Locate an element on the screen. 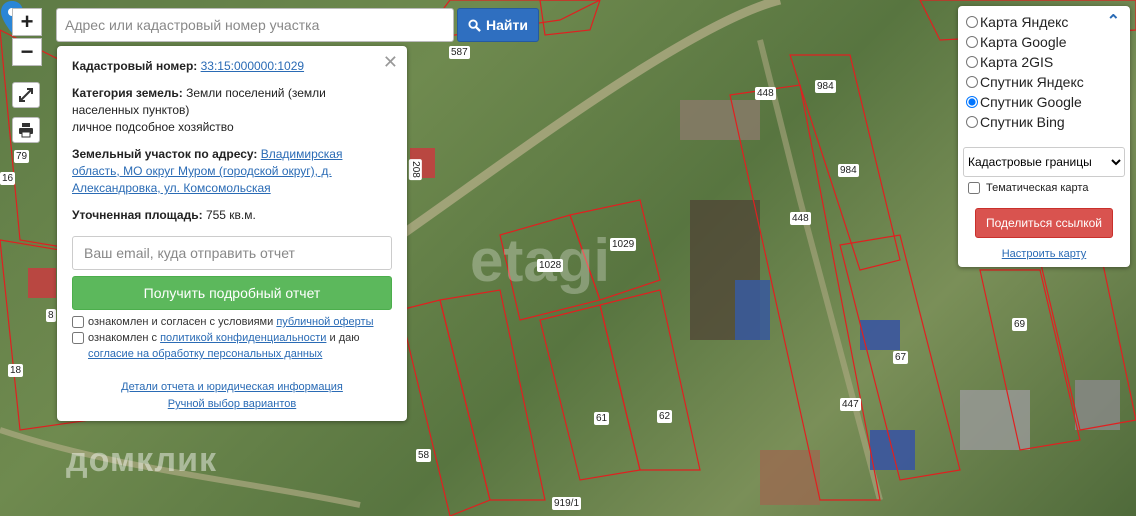 The width and height of the screenshot is (1136, 516). plot-label: 1028 is located at coordinates (550, 265).